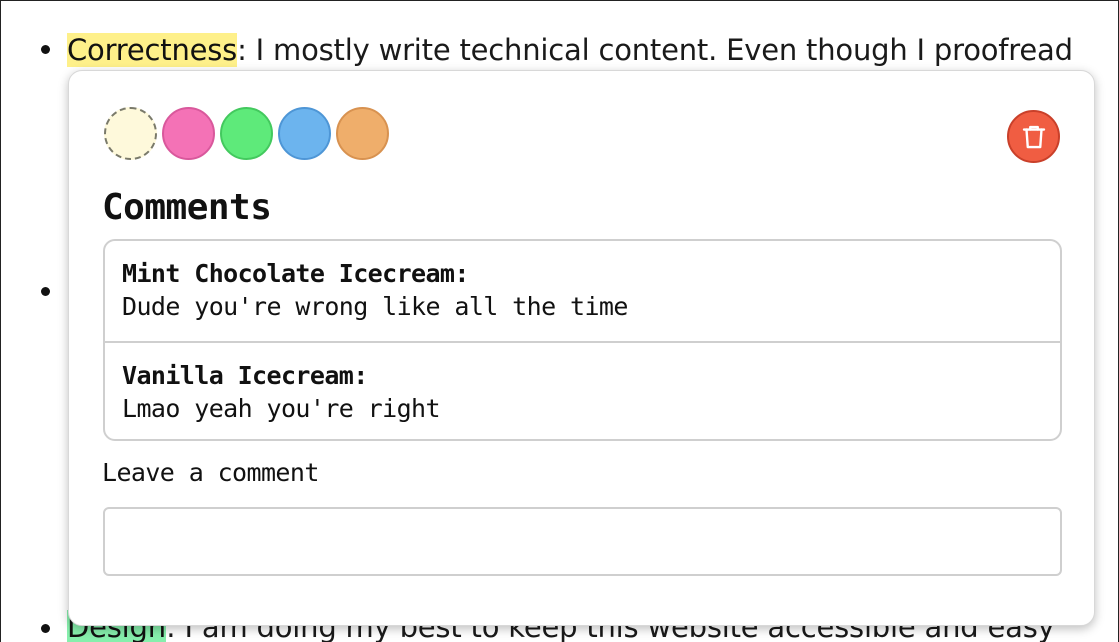 Image resolution: width=1119 pixels, height=642 pixels. What do you see at coordinates (246, 133) in the screenshot?
I see `color-swatch-green` at bounding box center [246, 133].